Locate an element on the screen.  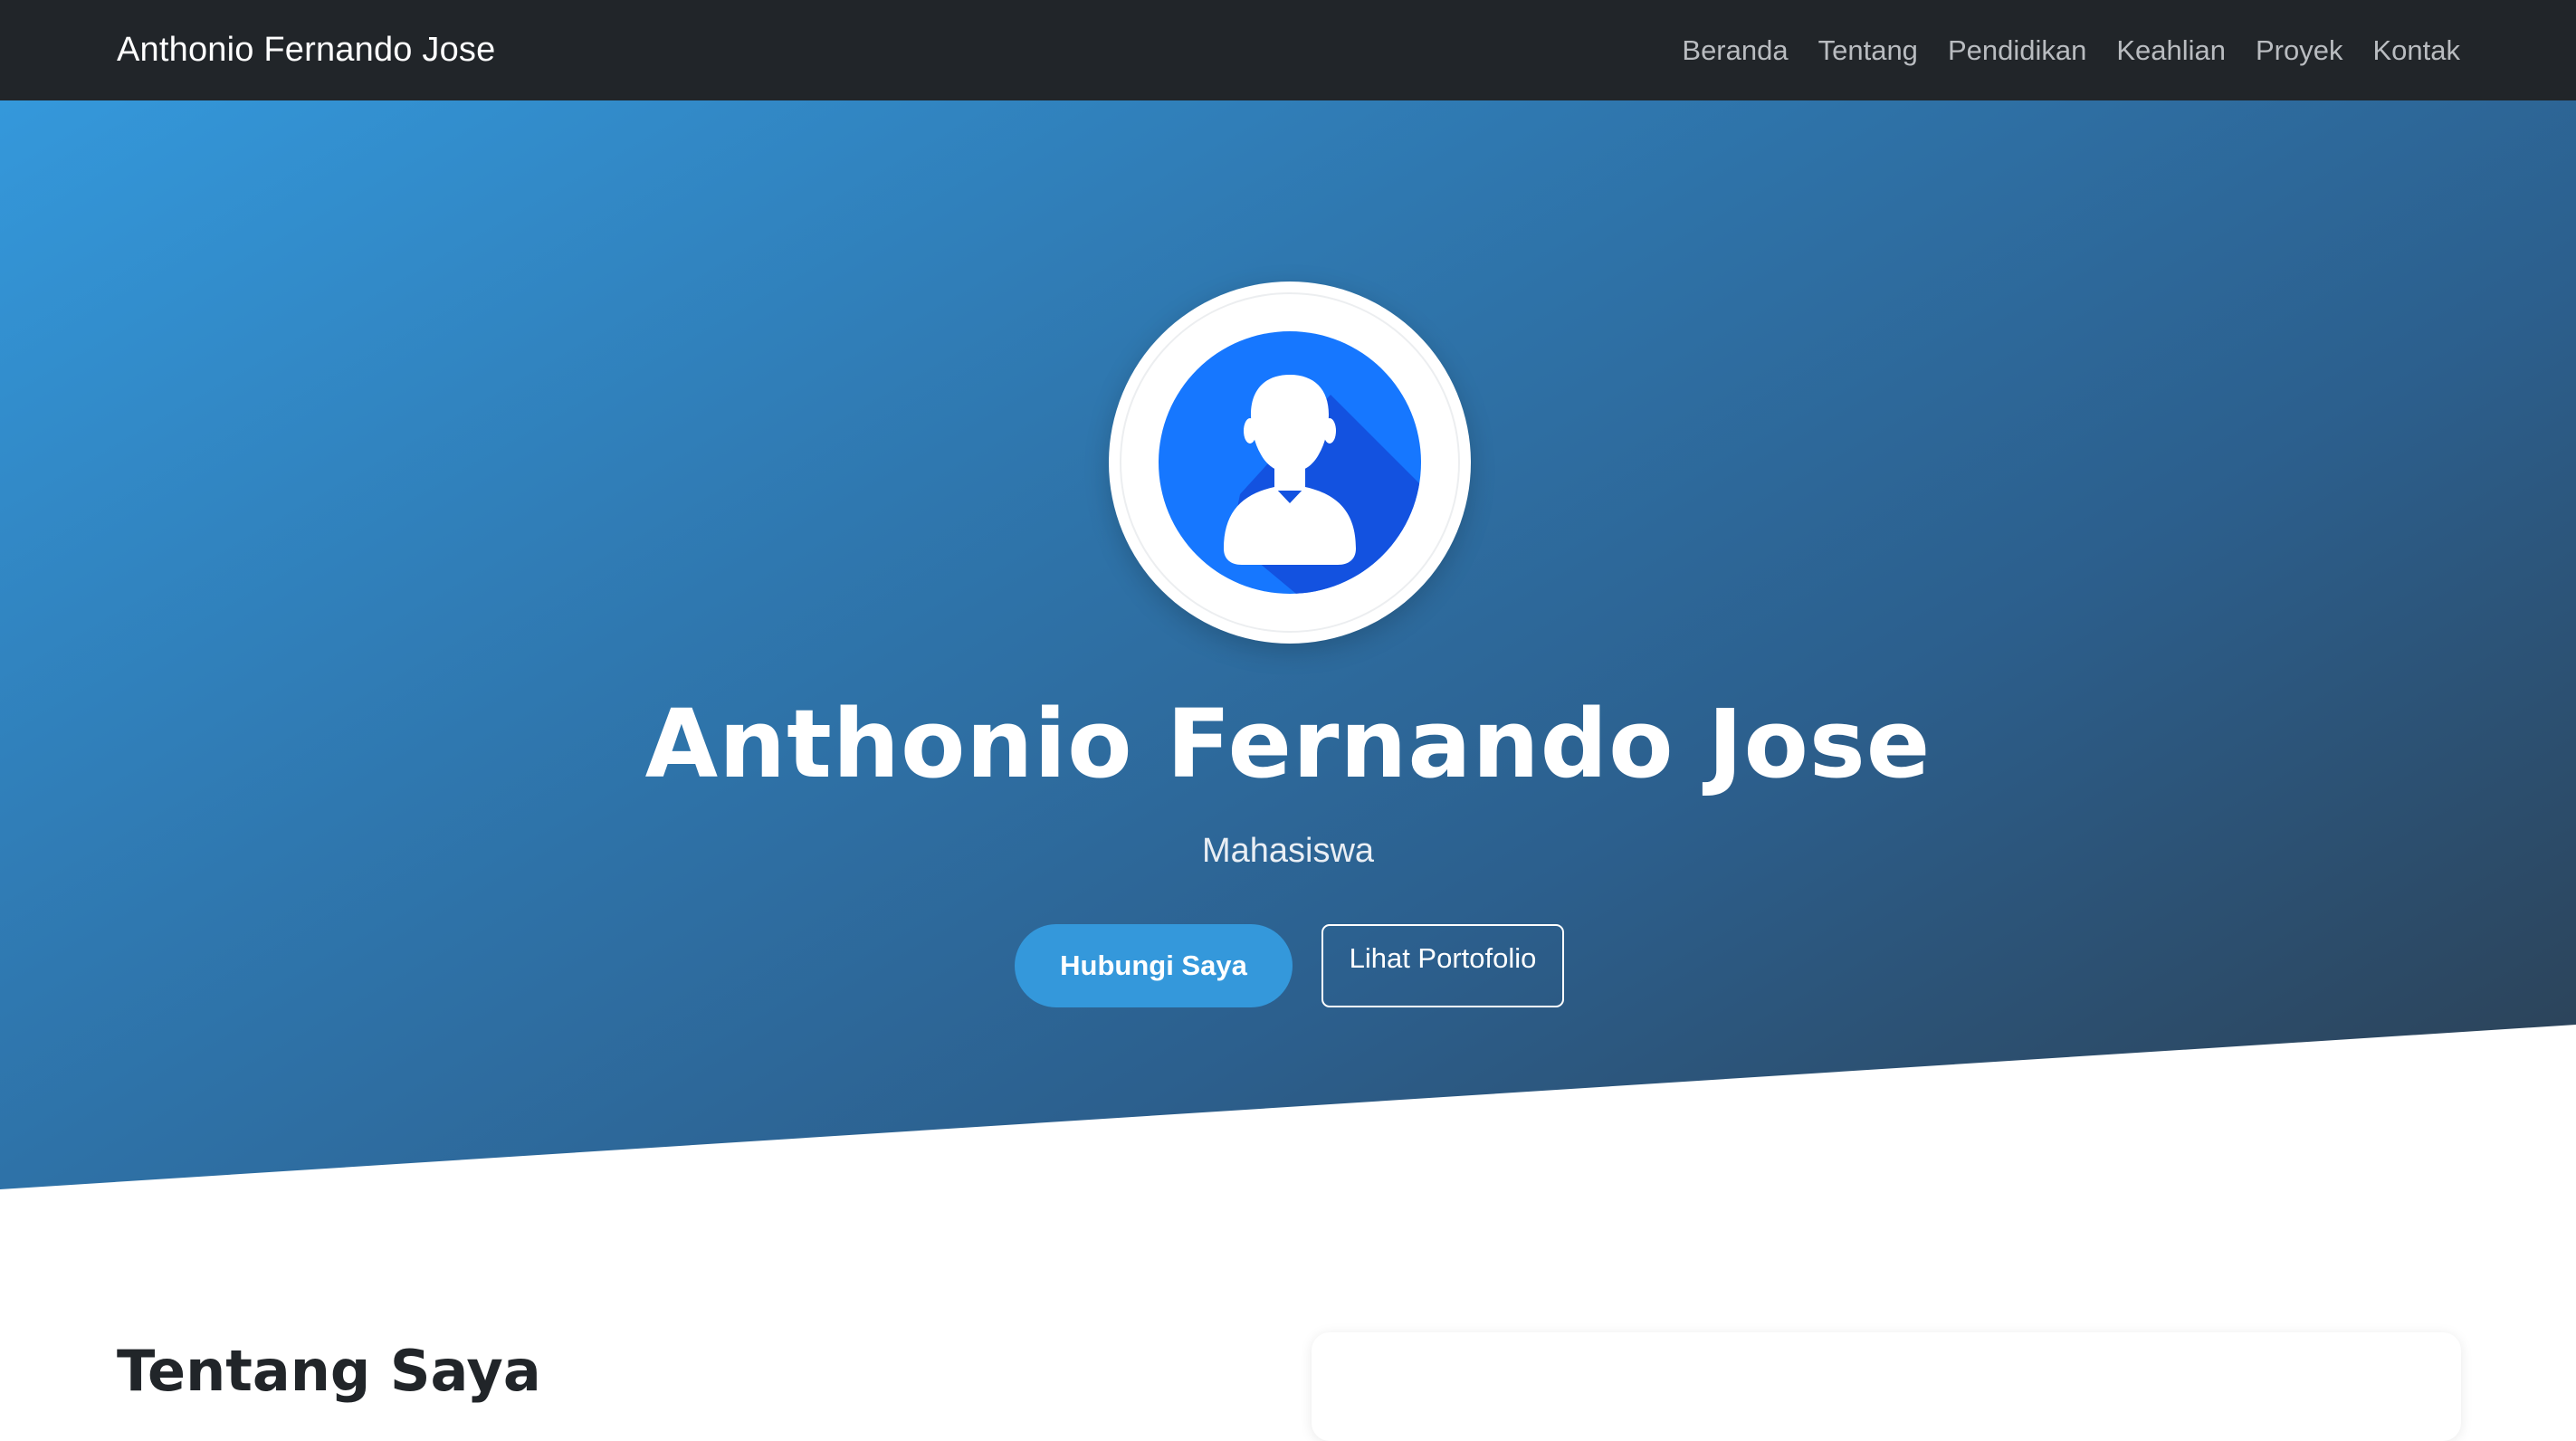
about-card is located at coordinates (1887, 1386).